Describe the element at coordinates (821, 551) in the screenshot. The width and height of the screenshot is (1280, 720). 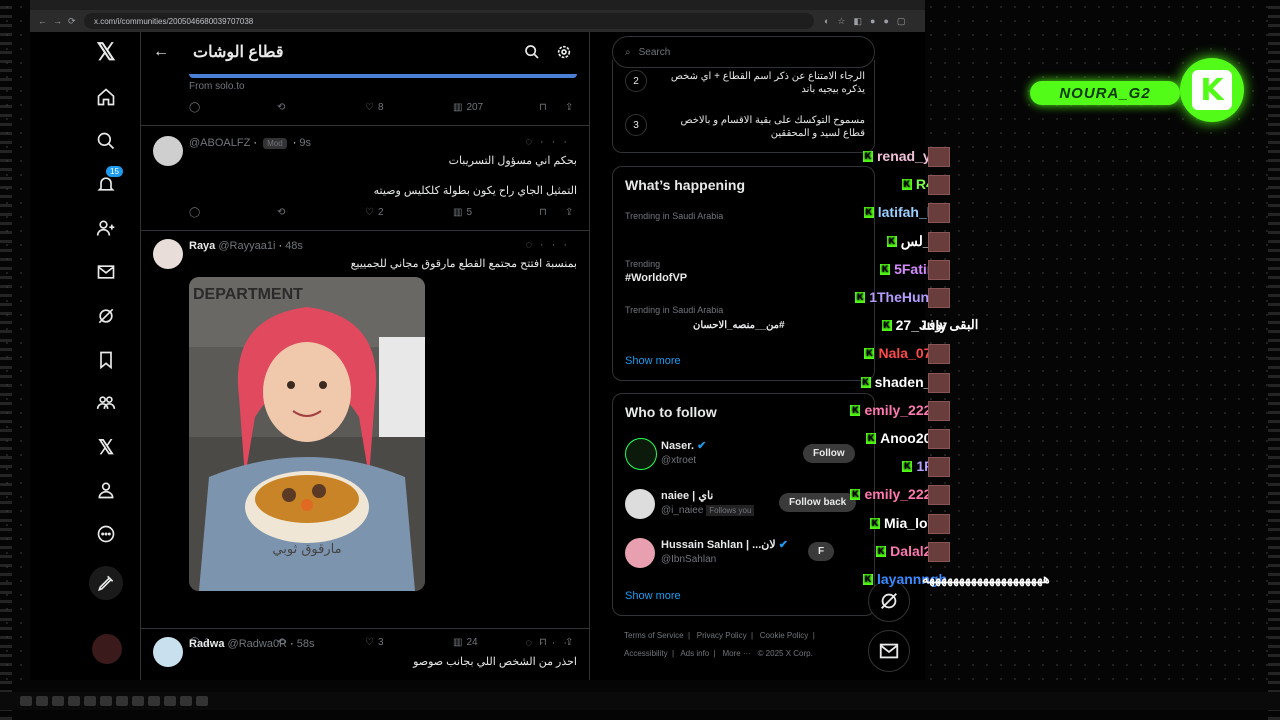
I see `follow-button: F` at that location.